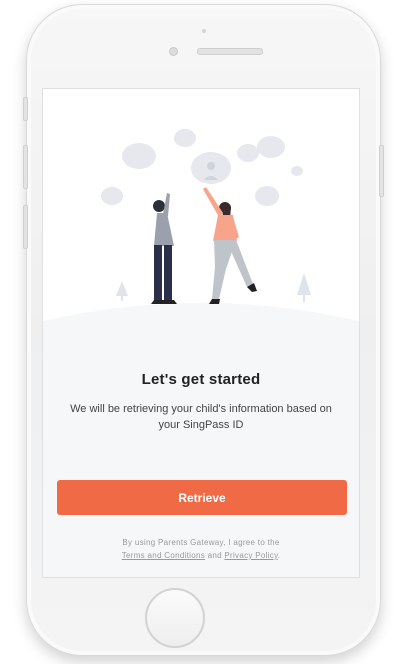  What do you see at coordinates (230, 51) in the screenshot?
I see `earpiece-speaker` at bounding box center [230, 51].